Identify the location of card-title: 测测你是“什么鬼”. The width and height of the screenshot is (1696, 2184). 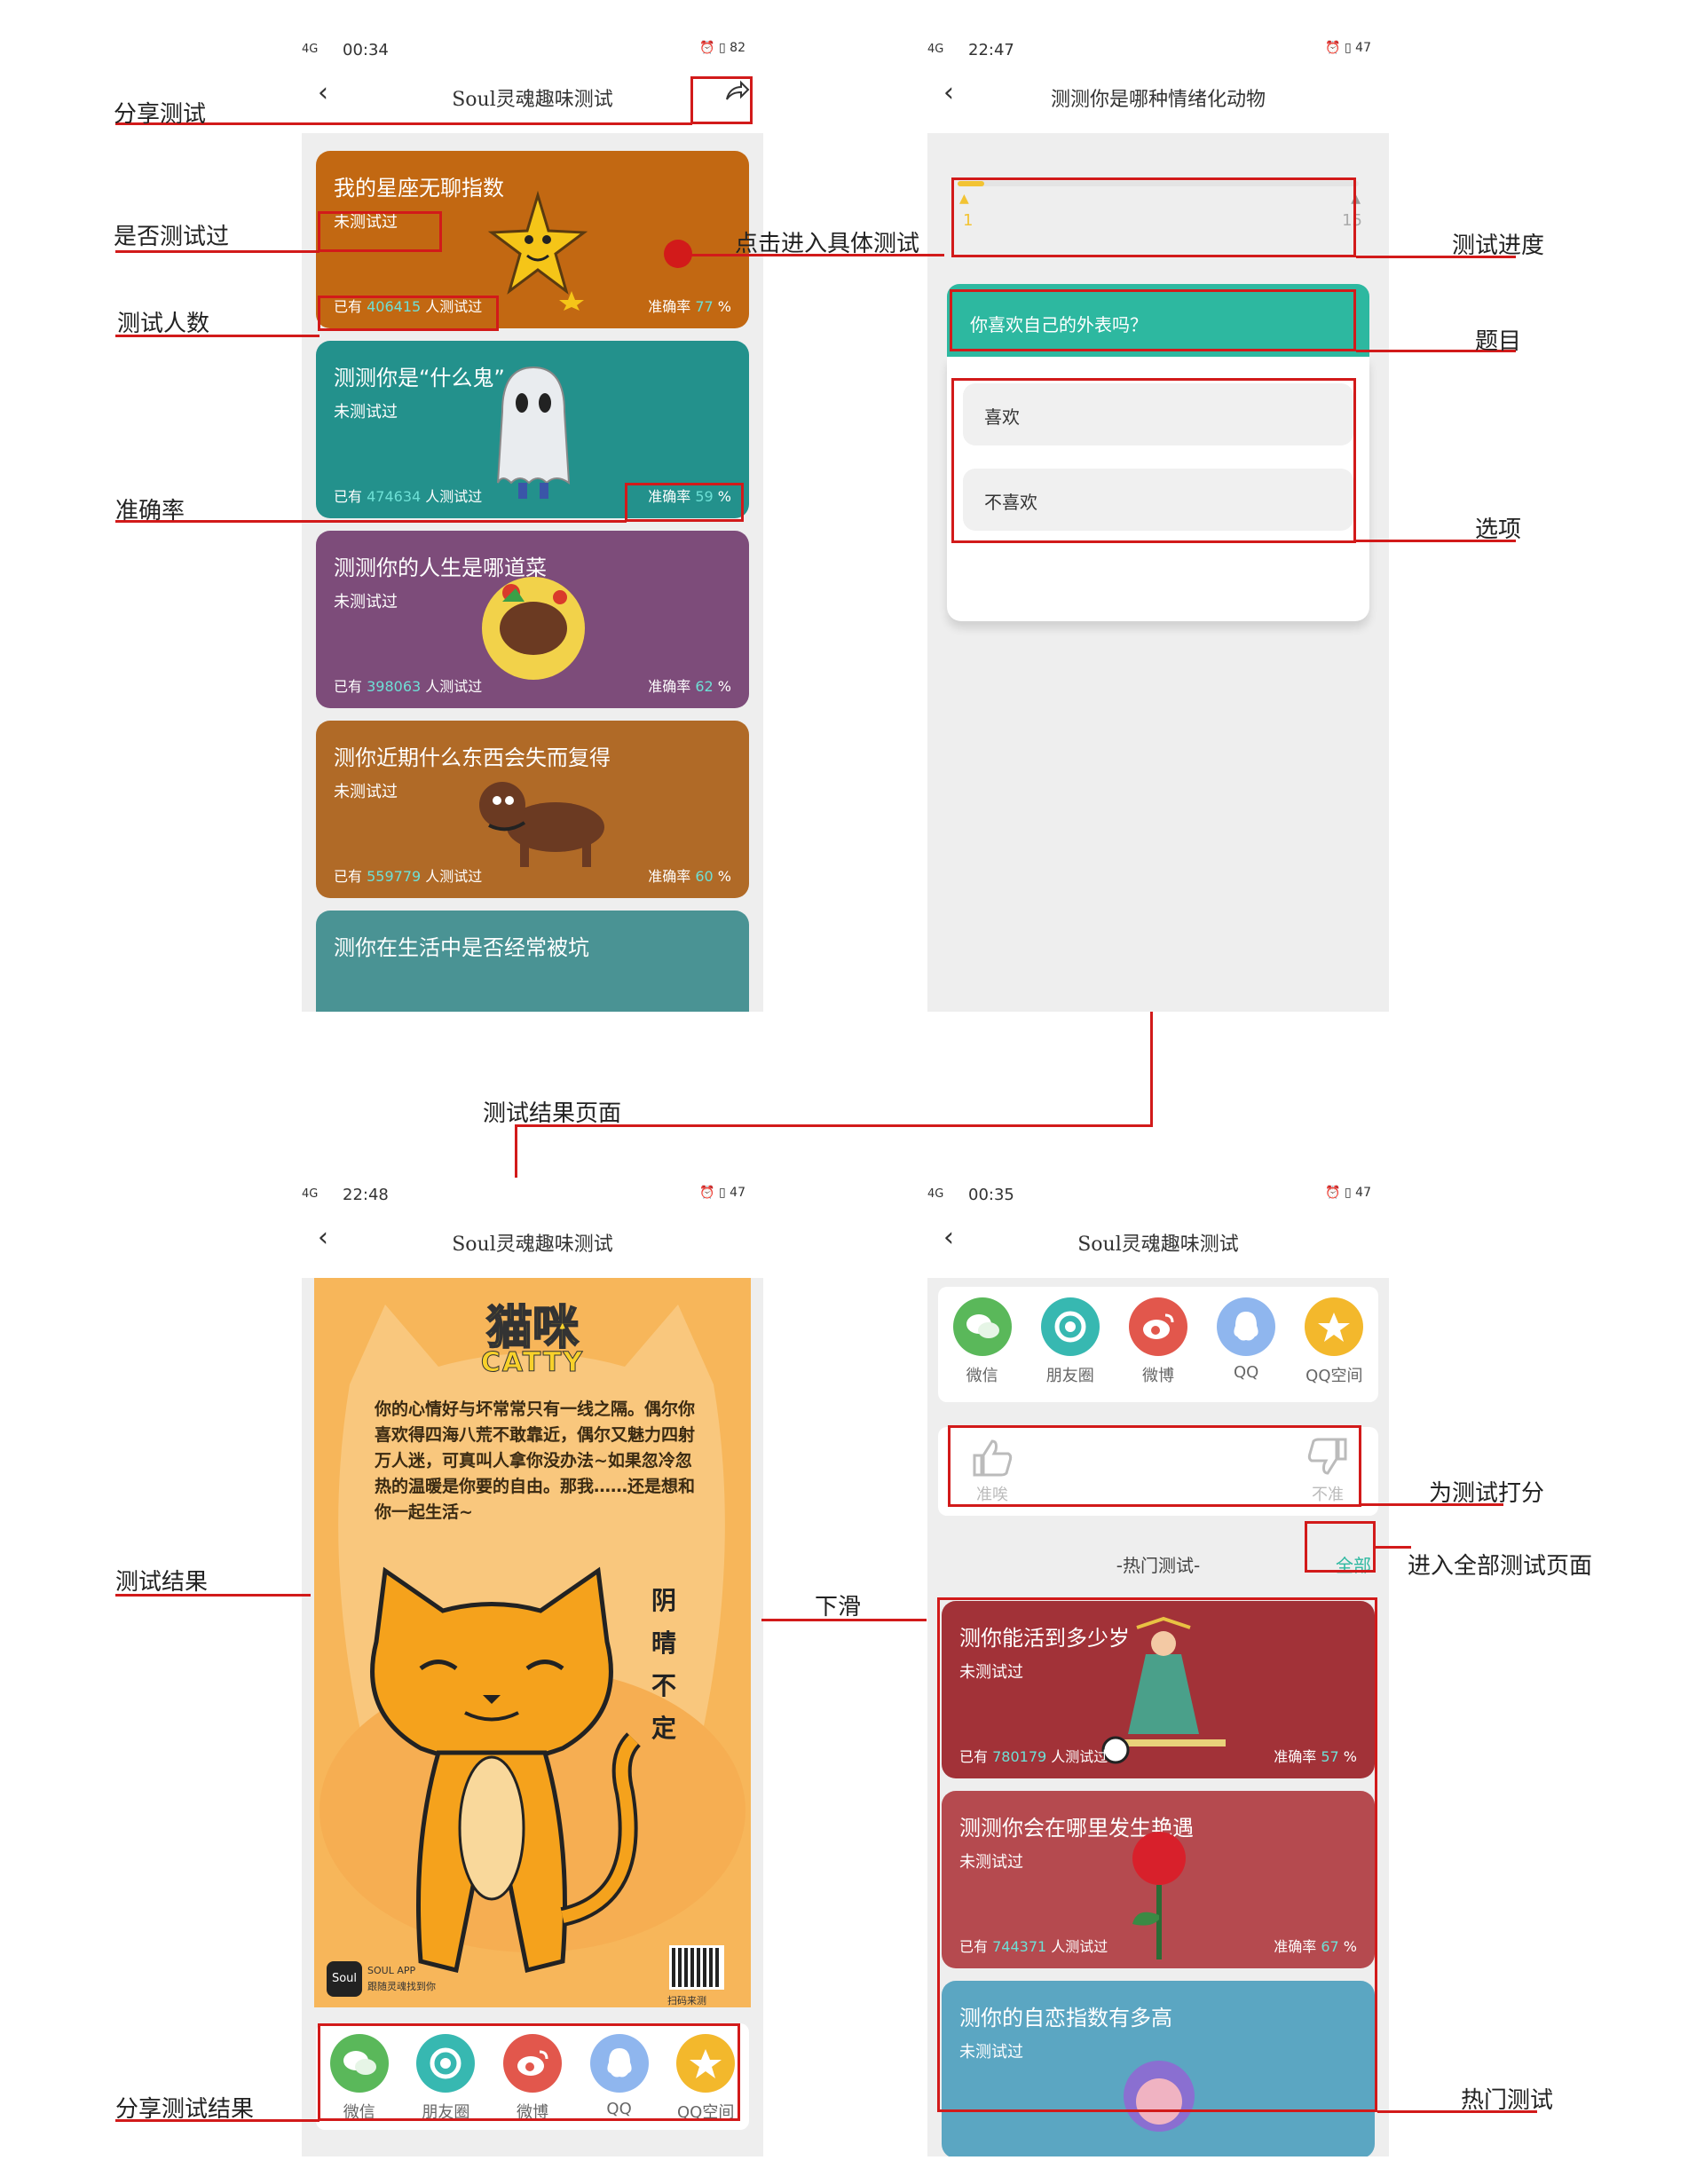
(419, 378).